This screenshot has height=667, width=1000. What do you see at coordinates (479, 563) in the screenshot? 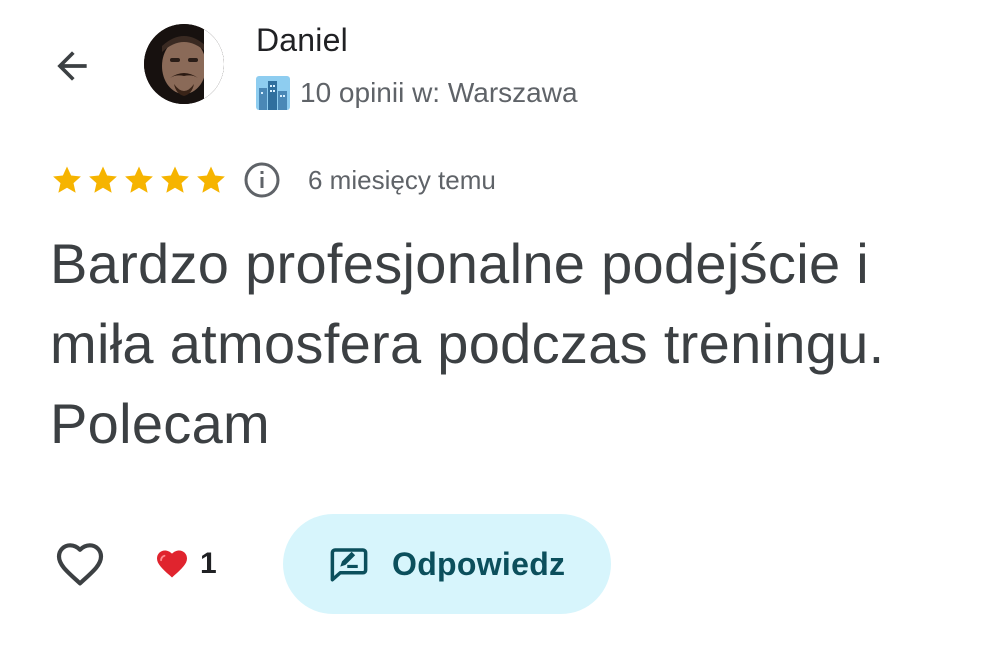
I see `reply-button-label: Odpowiedz` at bounding box center [479, 563].